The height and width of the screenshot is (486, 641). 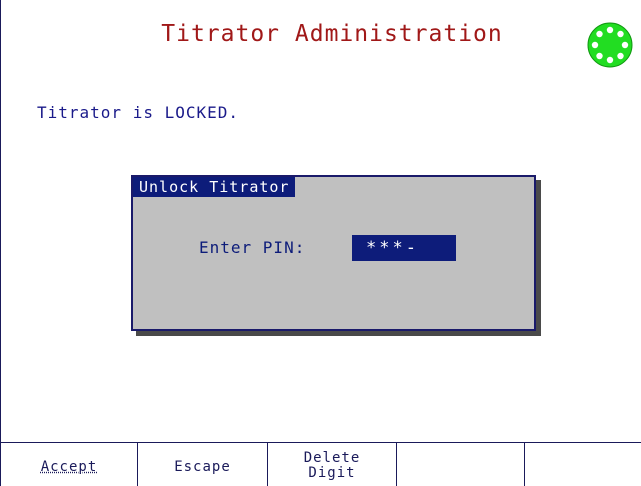 I want to click on dialog-title: Unlock Titrator, so click(x=214, y=187).